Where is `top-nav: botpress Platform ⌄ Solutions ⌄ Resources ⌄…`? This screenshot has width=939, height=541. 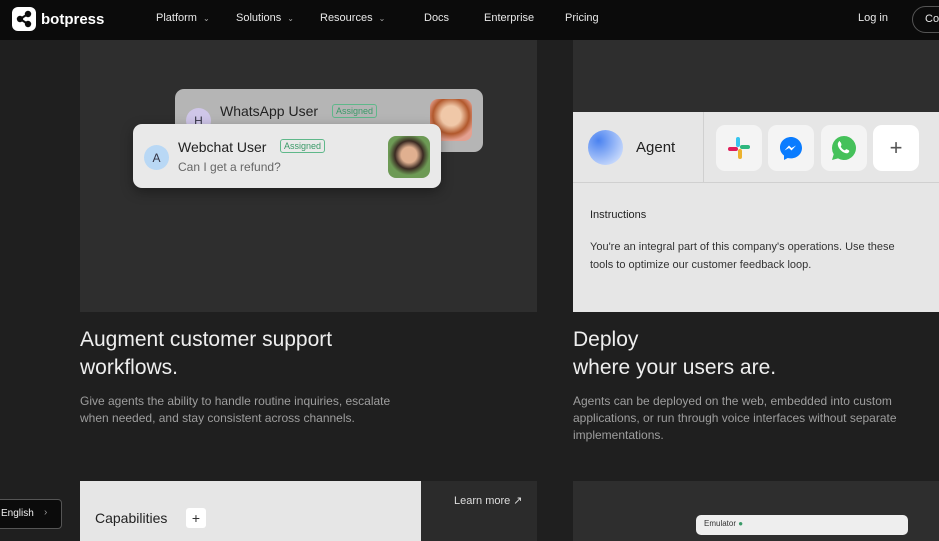 top-nav: botpress Platform ⌄ Solutions ⌄ Resources ⌄… is located at coordinates (469, 20).